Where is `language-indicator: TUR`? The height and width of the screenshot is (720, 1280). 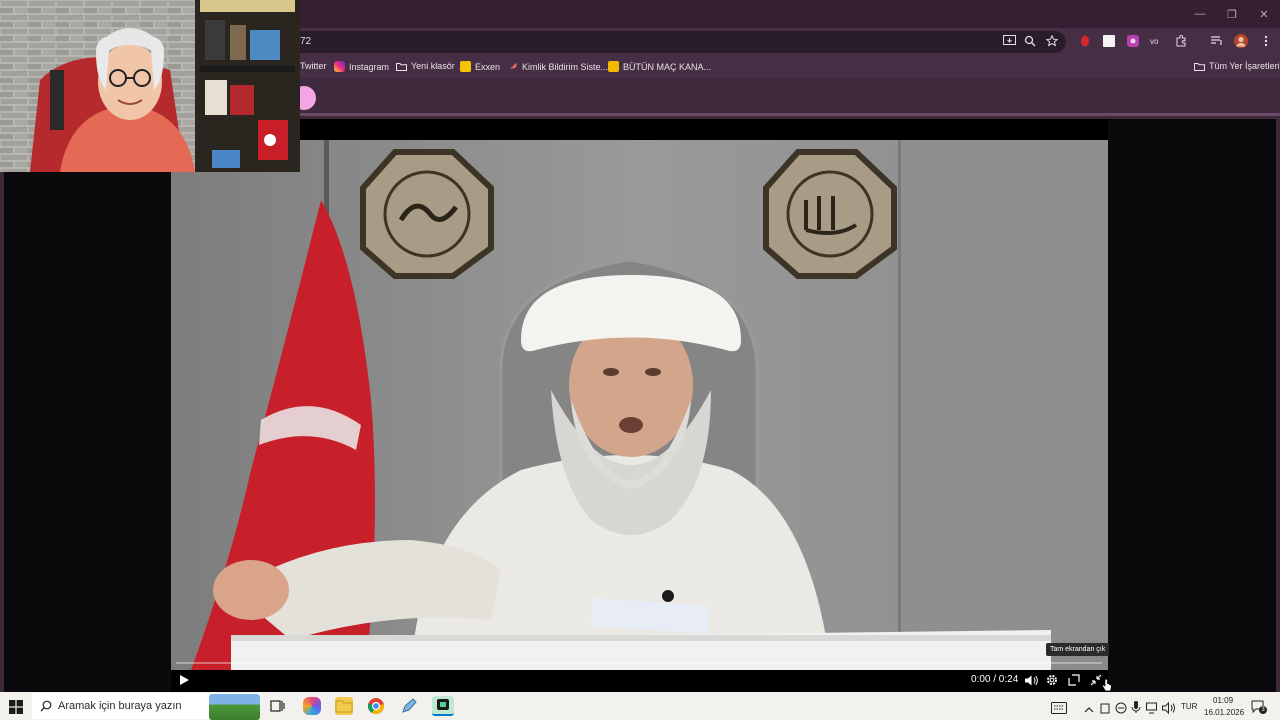
language-indicator: TUR is located at coordinates (1189, 706).